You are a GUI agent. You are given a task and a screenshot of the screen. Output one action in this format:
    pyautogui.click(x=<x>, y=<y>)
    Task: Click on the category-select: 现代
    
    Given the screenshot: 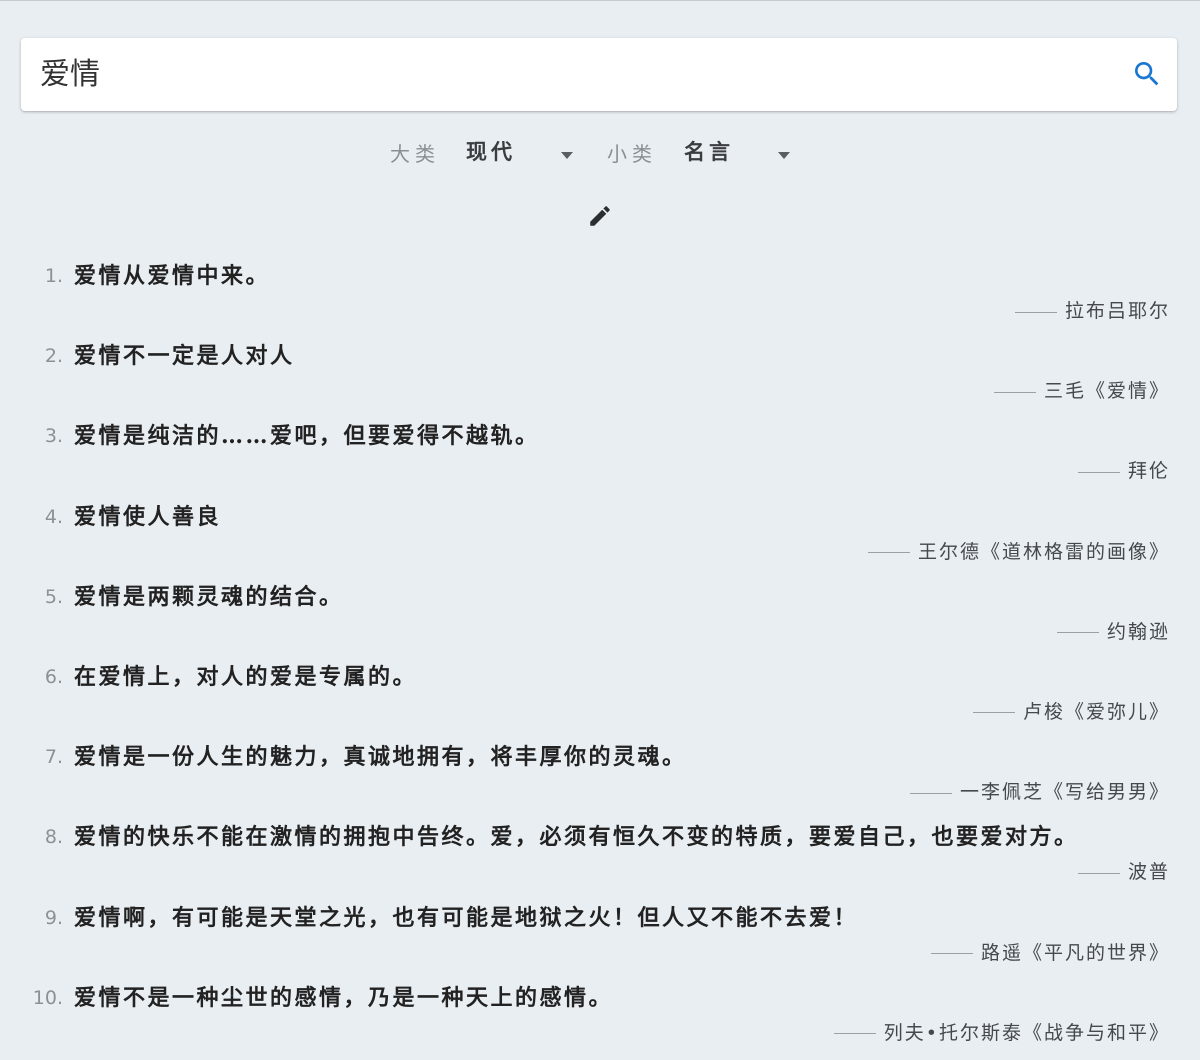 What is the action you would take?
    pyautogui.click(x=523, y=152)
    